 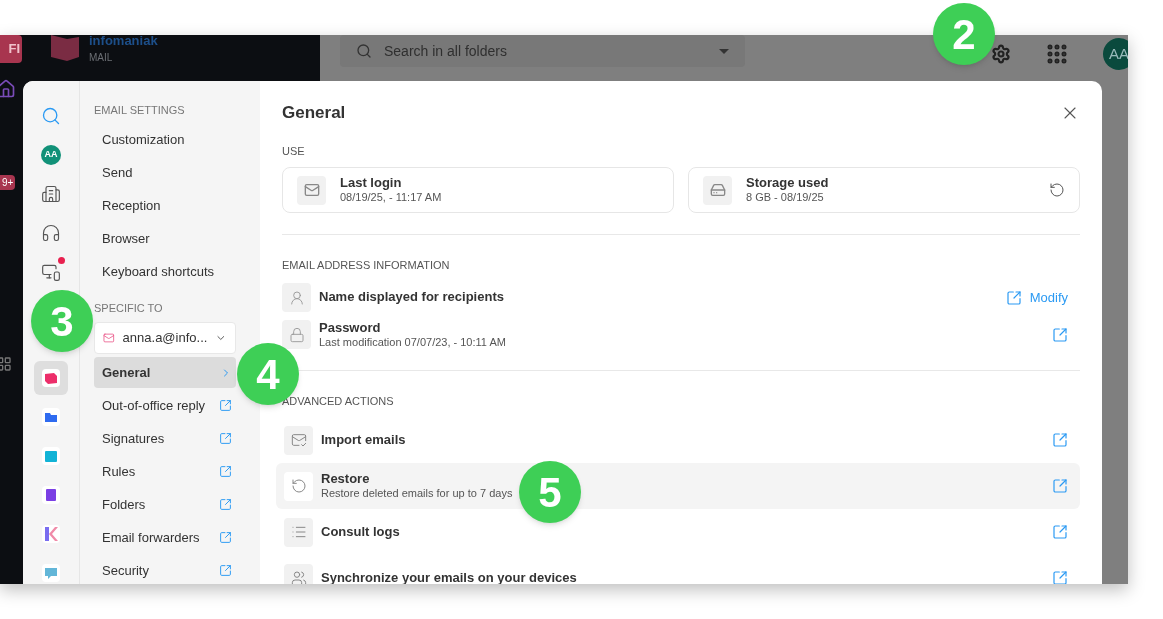 I want to click on section-heading: ADVANCED ACTIONS, so click(x=338, y=401).